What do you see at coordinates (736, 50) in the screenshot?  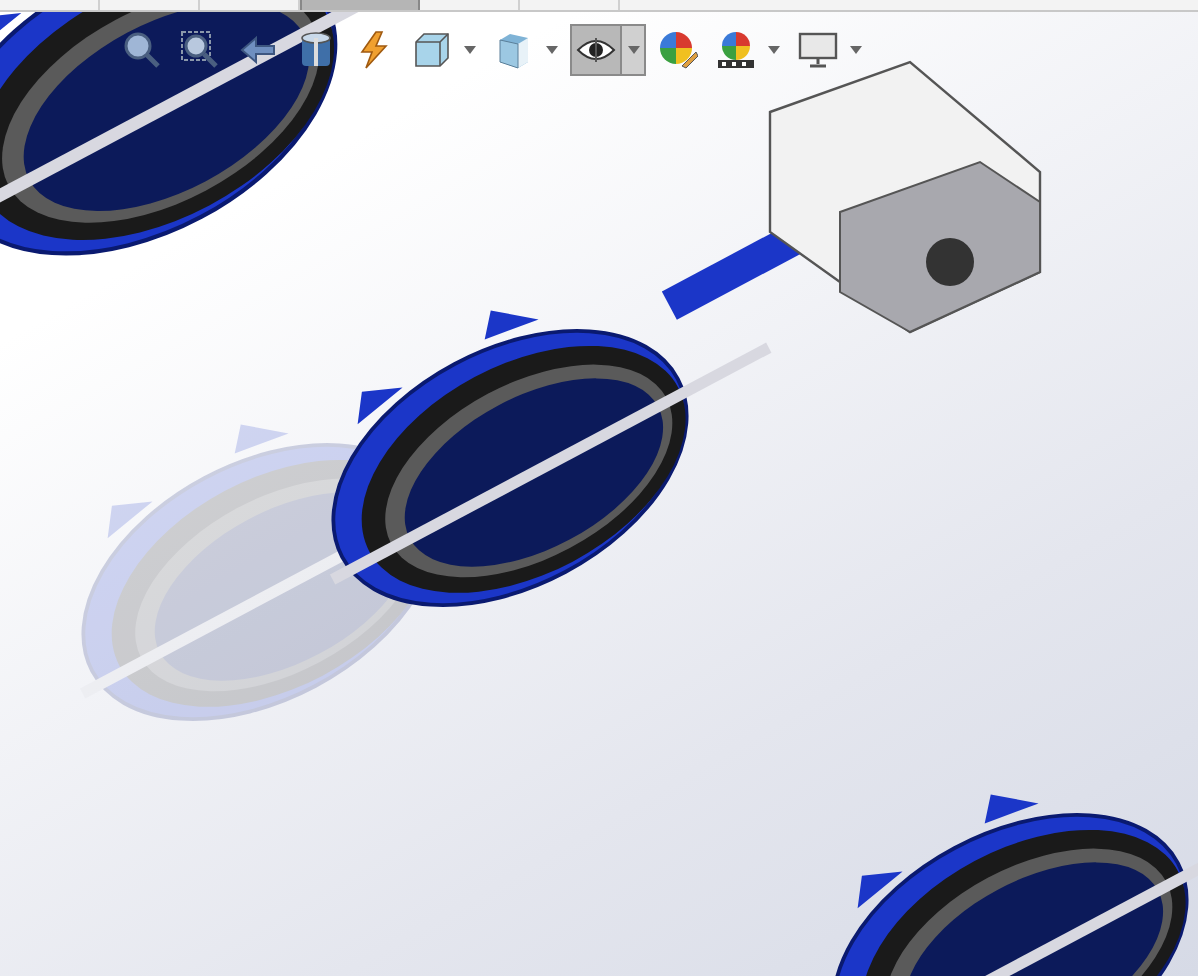 I see `color-ball-scene-icon` at bounding box center [736, 50].